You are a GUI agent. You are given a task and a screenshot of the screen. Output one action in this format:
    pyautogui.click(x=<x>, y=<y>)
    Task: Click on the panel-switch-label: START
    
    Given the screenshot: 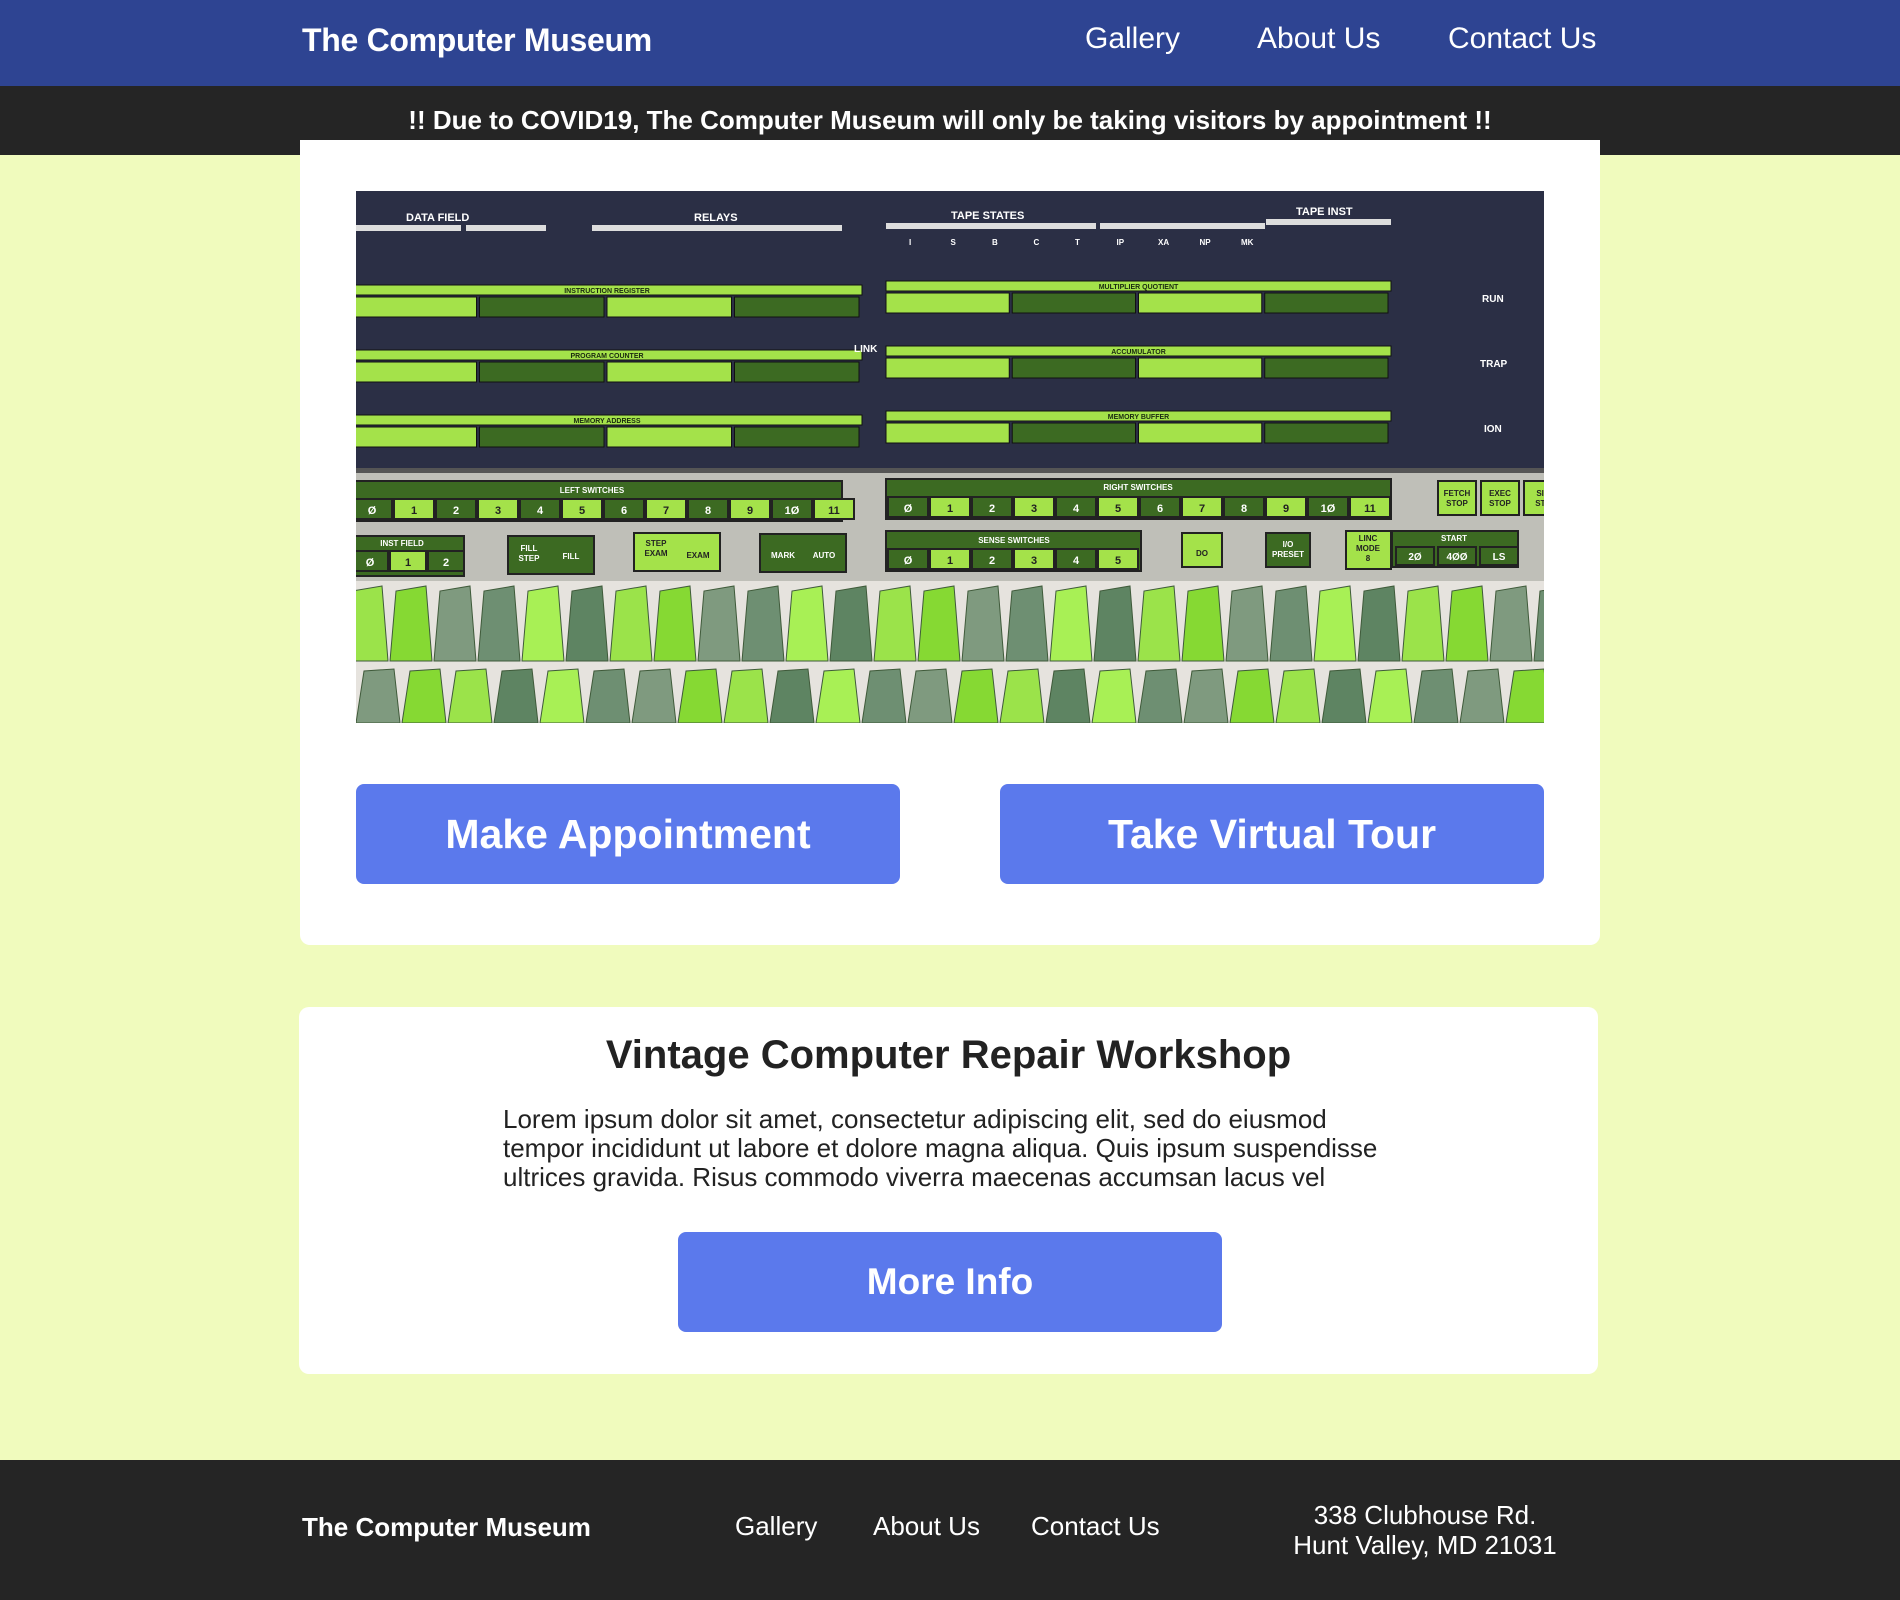 What is the action you would take?
    pyautogui.click(x=1454, y=538)
    